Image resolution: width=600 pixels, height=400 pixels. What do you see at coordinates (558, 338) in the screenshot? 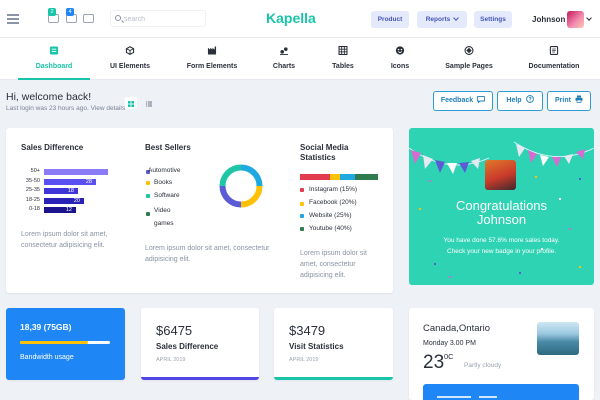
I see `weather-image` at bounding box center [558, 338].